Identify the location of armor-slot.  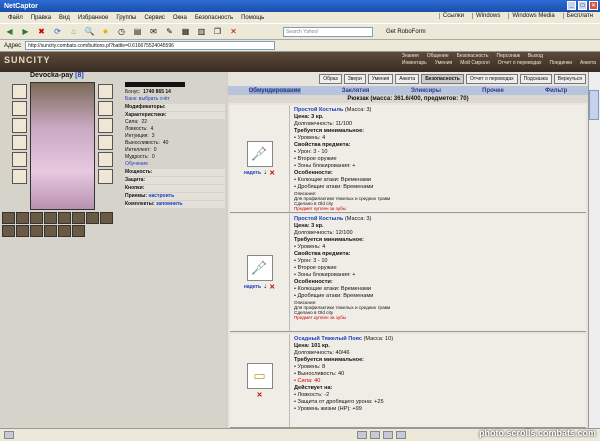
(19, 142).